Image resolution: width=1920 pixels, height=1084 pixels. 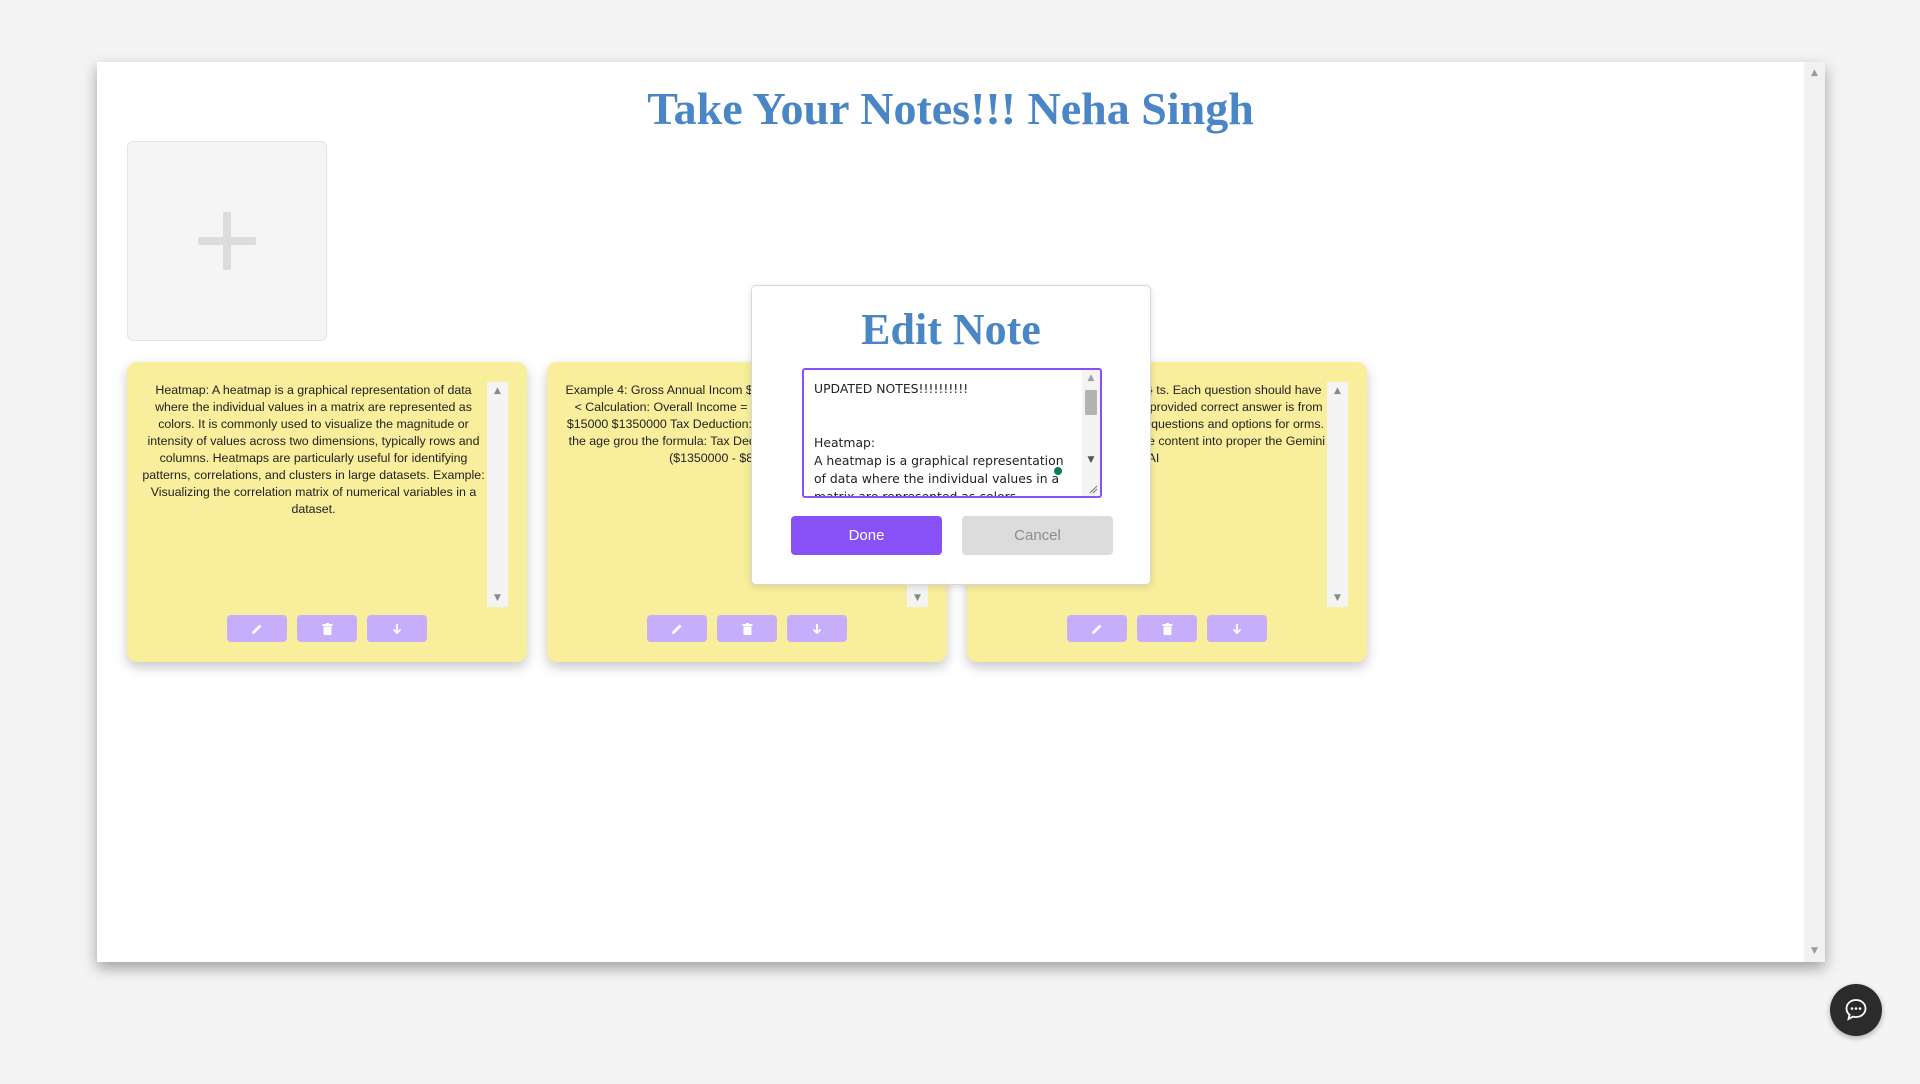 What do you see at coordinates (1093, 489) in the screenshot?
I see `resize-handle-icon` at bounding box center [1093, 489].